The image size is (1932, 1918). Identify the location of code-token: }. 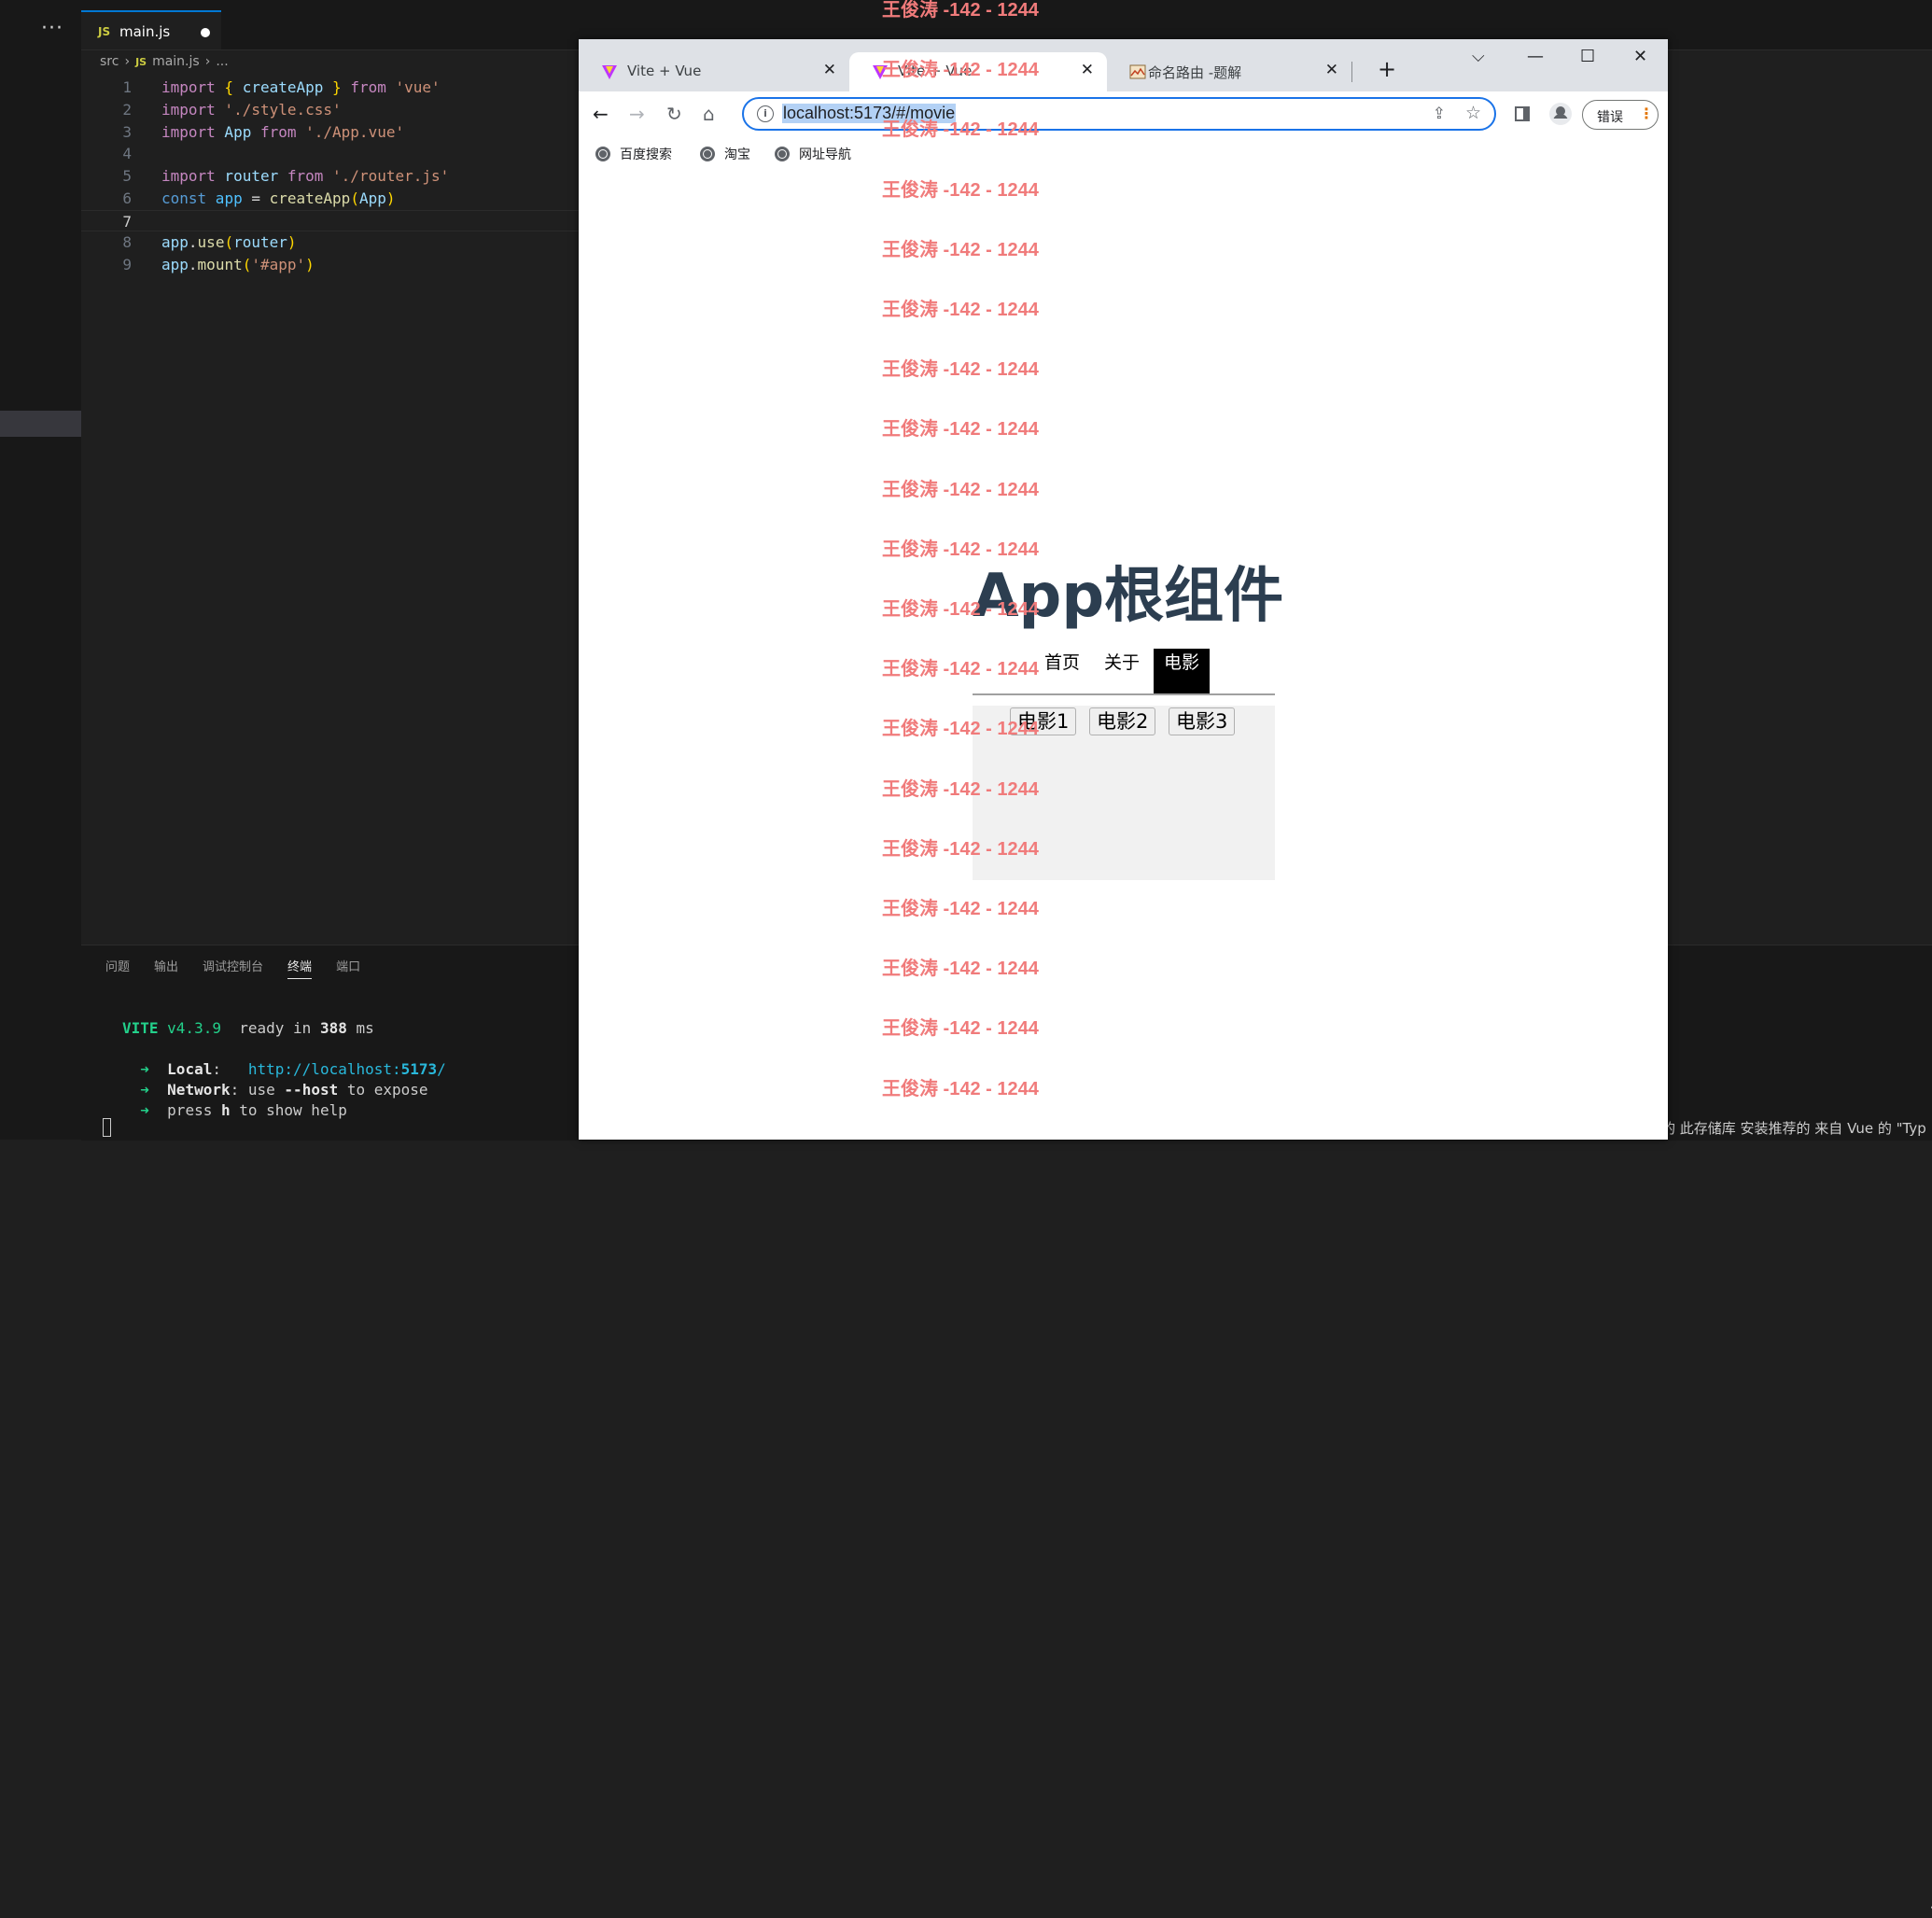
(337, 87).